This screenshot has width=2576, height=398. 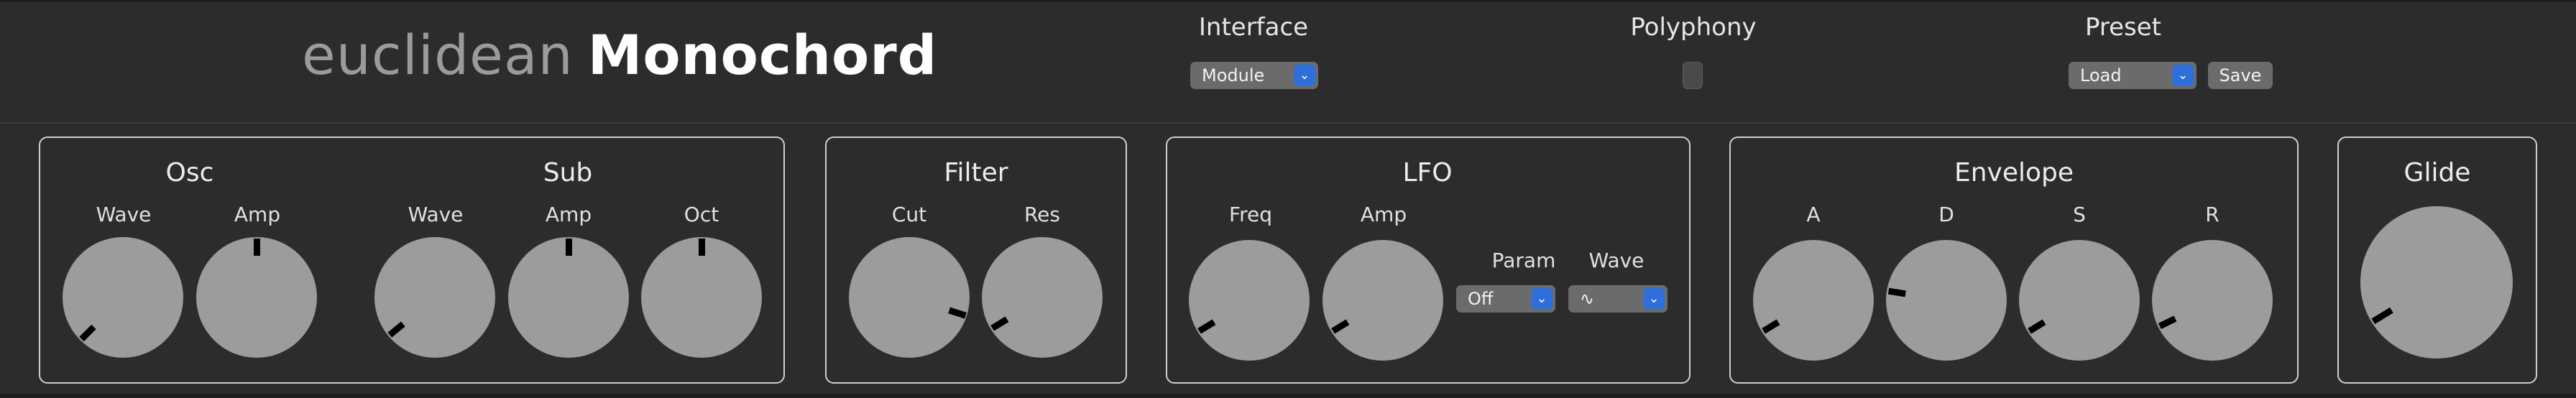 What do you see at coordinates (436, 214) in the screenshot?
I see `sub-wave-label: Wave` at bounding box center [436, 214].